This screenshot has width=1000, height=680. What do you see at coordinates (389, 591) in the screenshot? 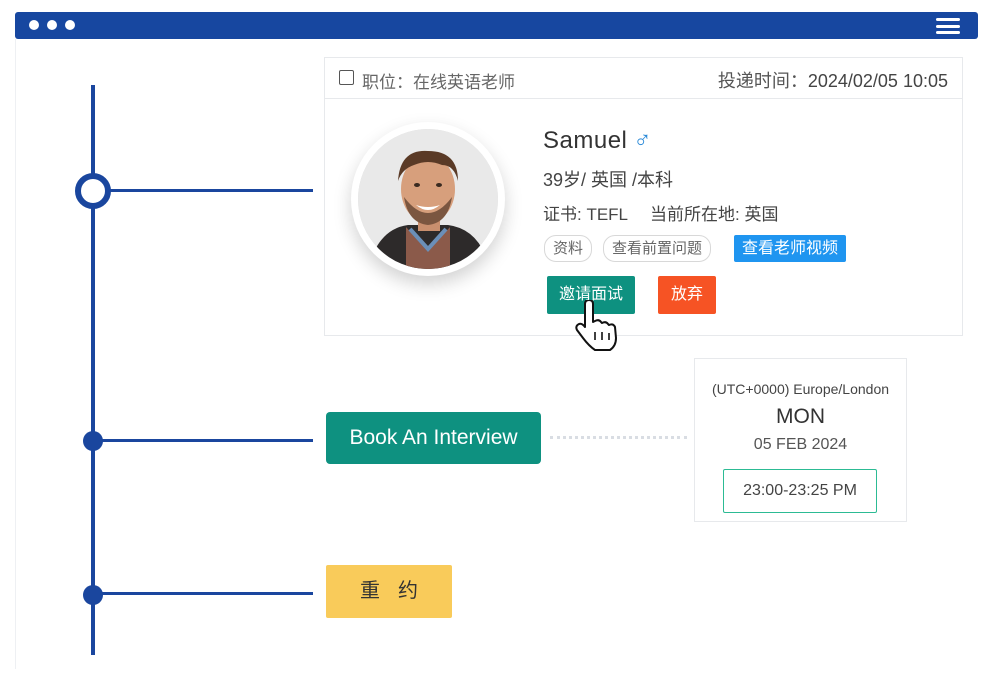
I see `reschedule-button: 重约` at bounding box center [389, 591].